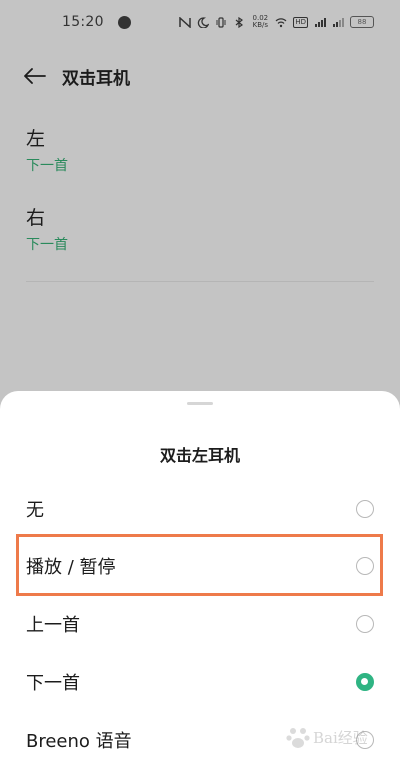 This screenshot has height=775, width=400. What do you see at coordinates (203, 22) in the screenshot?
I see `moon-icon` at bounding box center [203, 22].